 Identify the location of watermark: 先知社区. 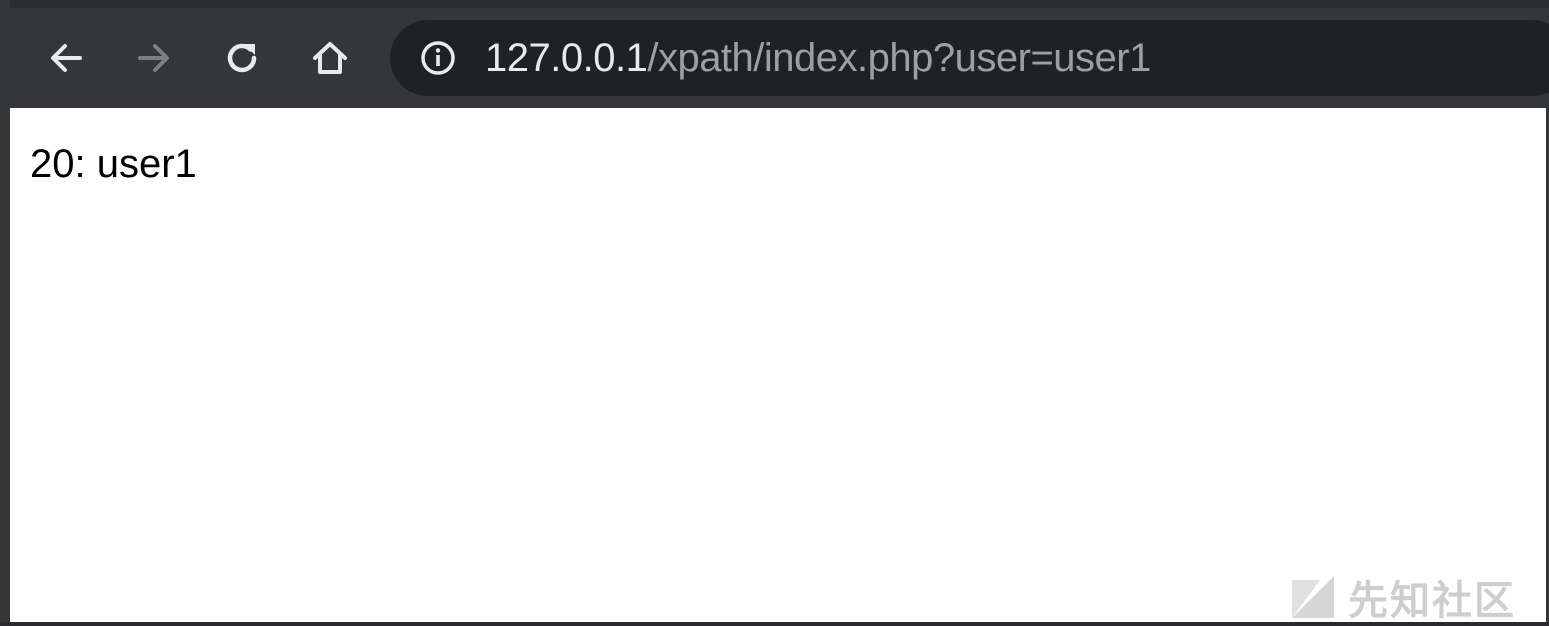
(1403, 598).